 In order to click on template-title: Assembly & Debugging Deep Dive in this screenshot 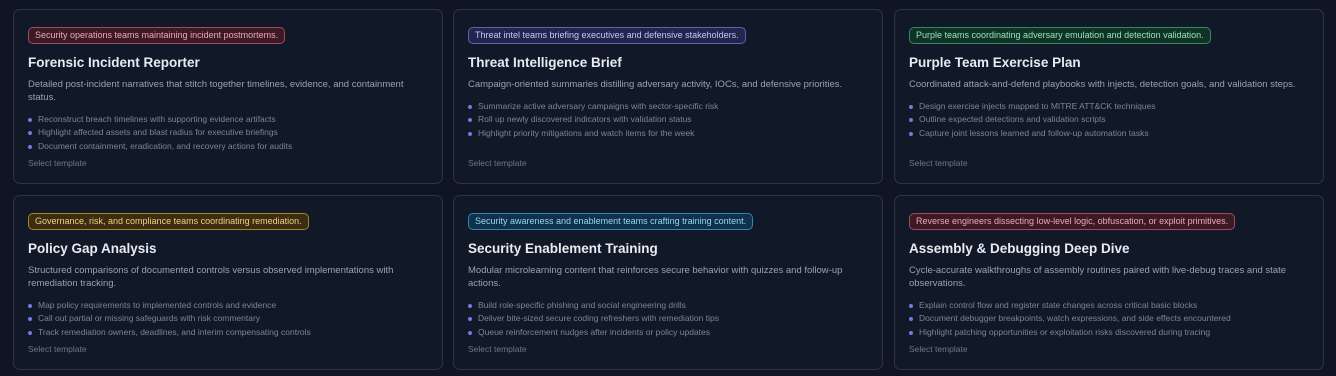, I will do `click(1019, 248)`.